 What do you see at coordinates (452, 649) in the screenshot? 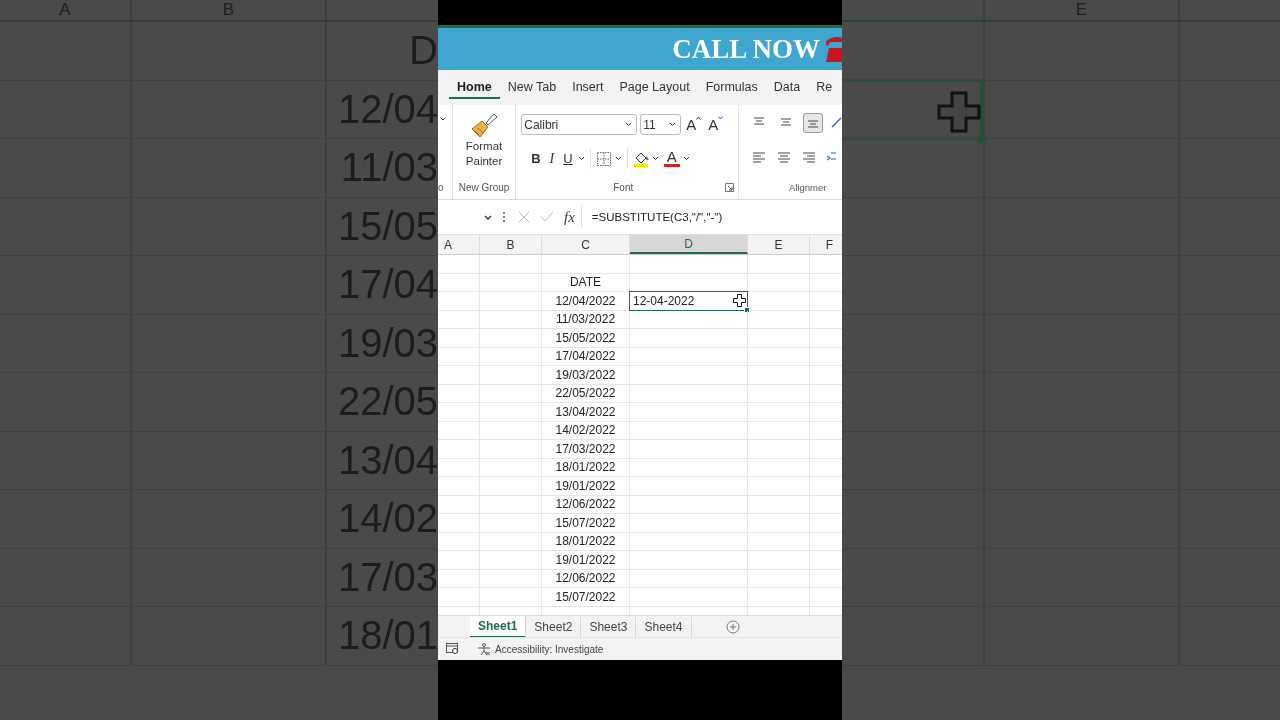
I see `macro-icon` at bounding box center [452, 649].